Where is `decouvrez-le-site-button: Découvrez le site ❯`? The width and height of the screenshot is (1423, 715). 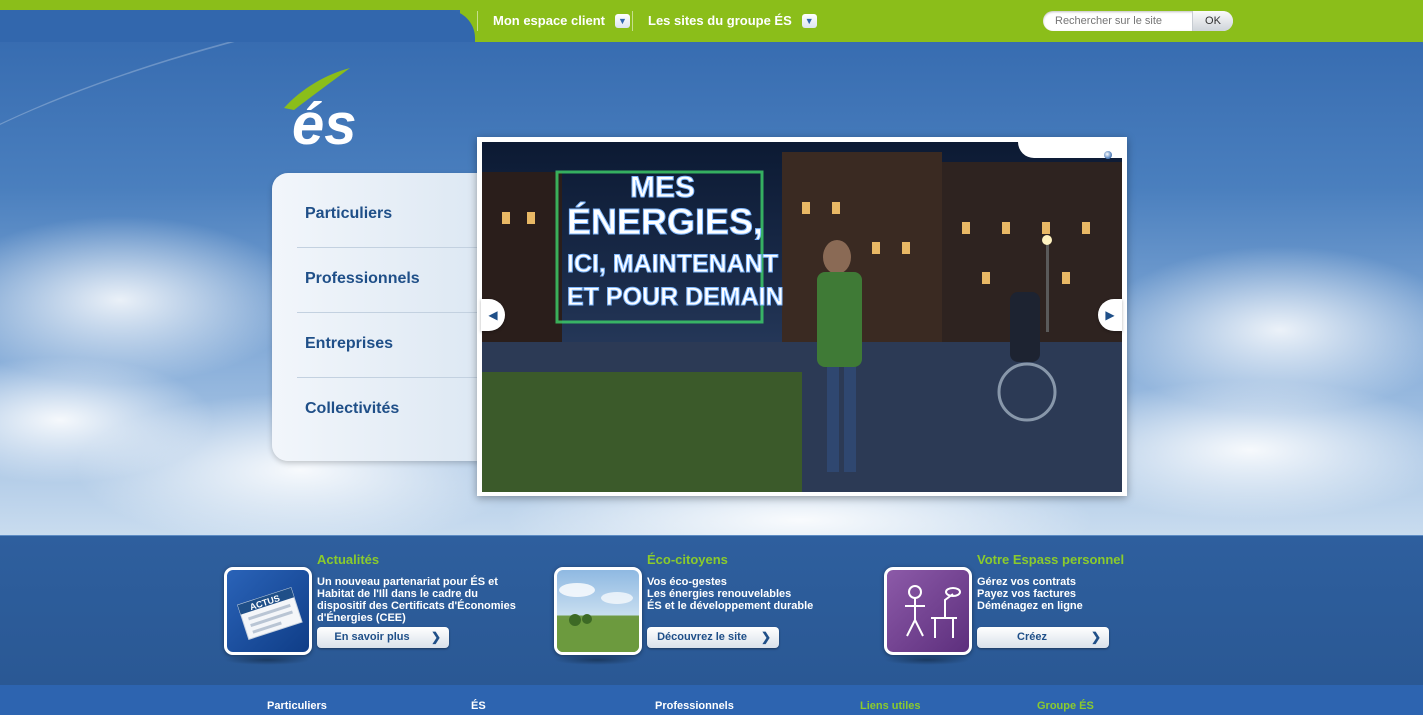 decouvrez-le-site-button: Découvrez le site ❯ is located at coordinates (713, 637).